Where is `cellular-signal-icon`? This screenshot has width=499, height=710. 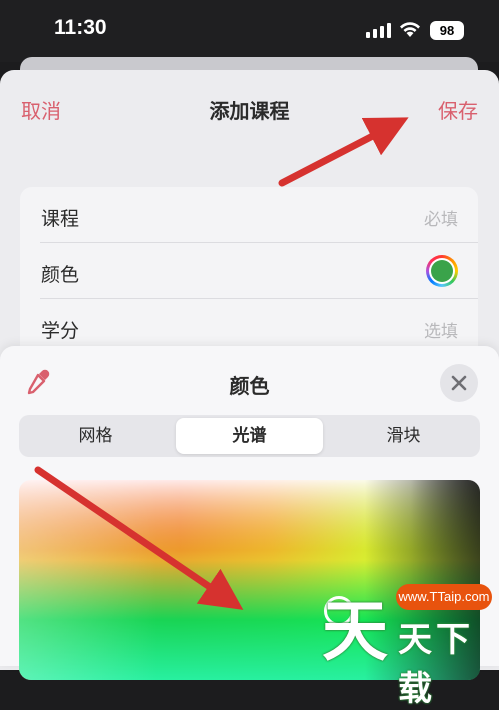 cellular-signal-icon is located at coordinates (379, 30).